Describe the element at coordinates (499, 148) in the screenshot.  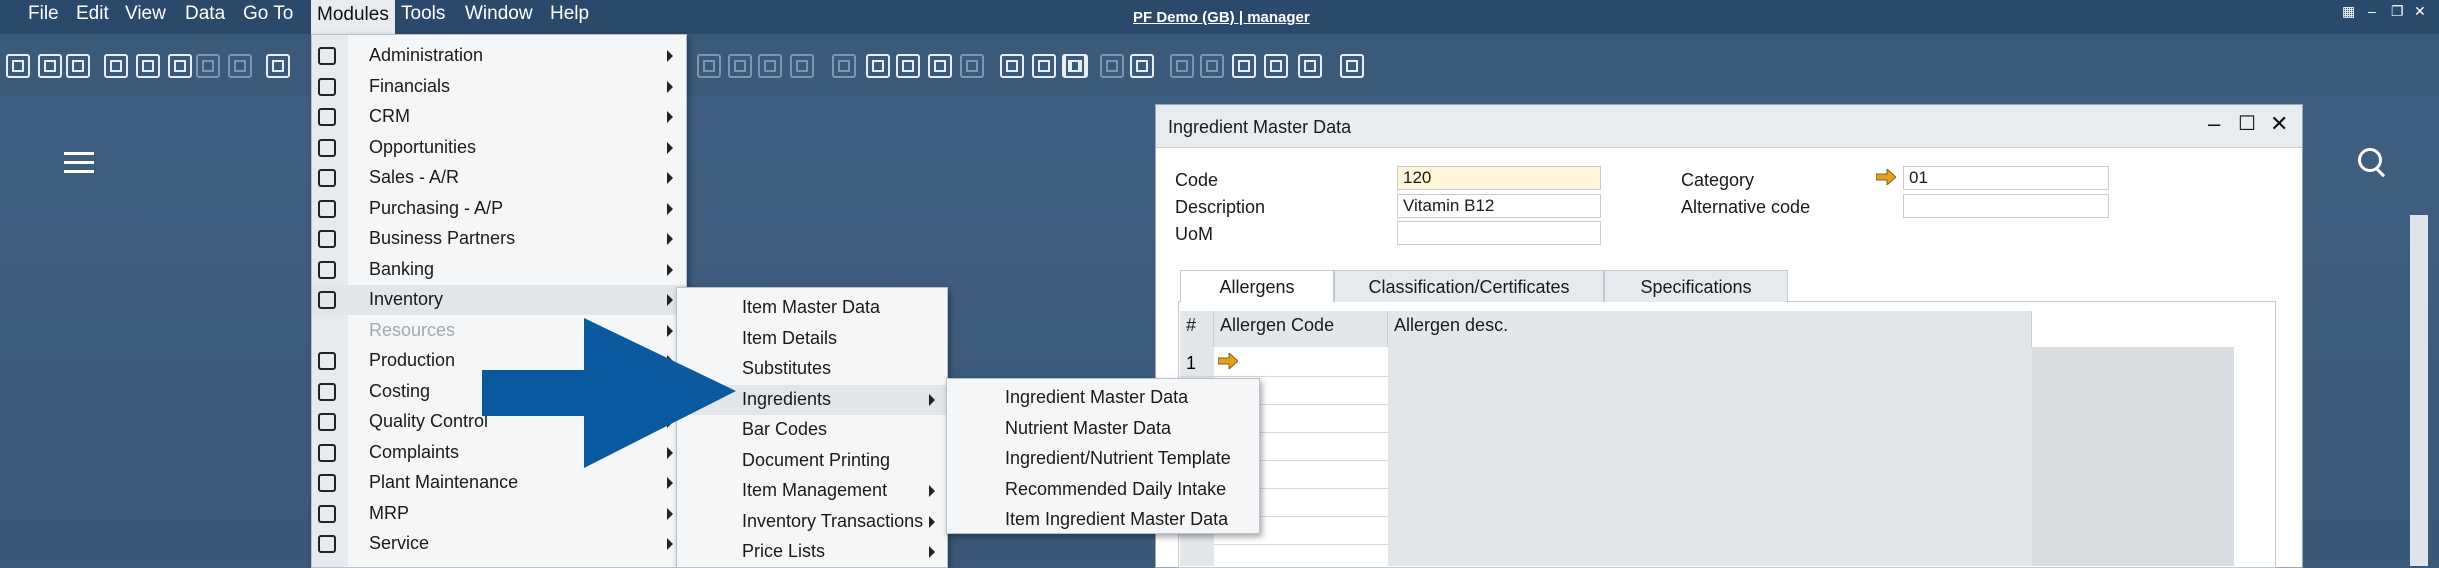
I see `menu-item-opportunities: Opportunities` at that location.